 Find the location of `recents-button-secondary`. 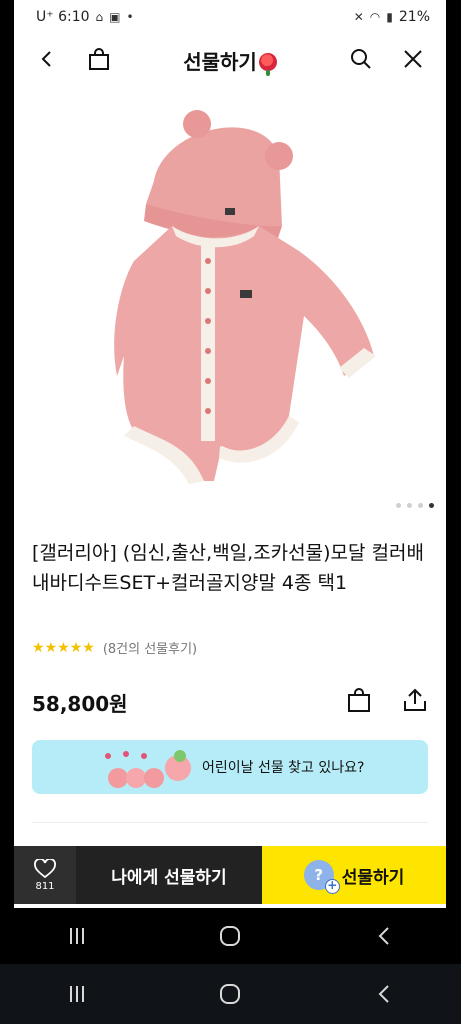

recents-button-secondary is located at coordinates (77, 994).